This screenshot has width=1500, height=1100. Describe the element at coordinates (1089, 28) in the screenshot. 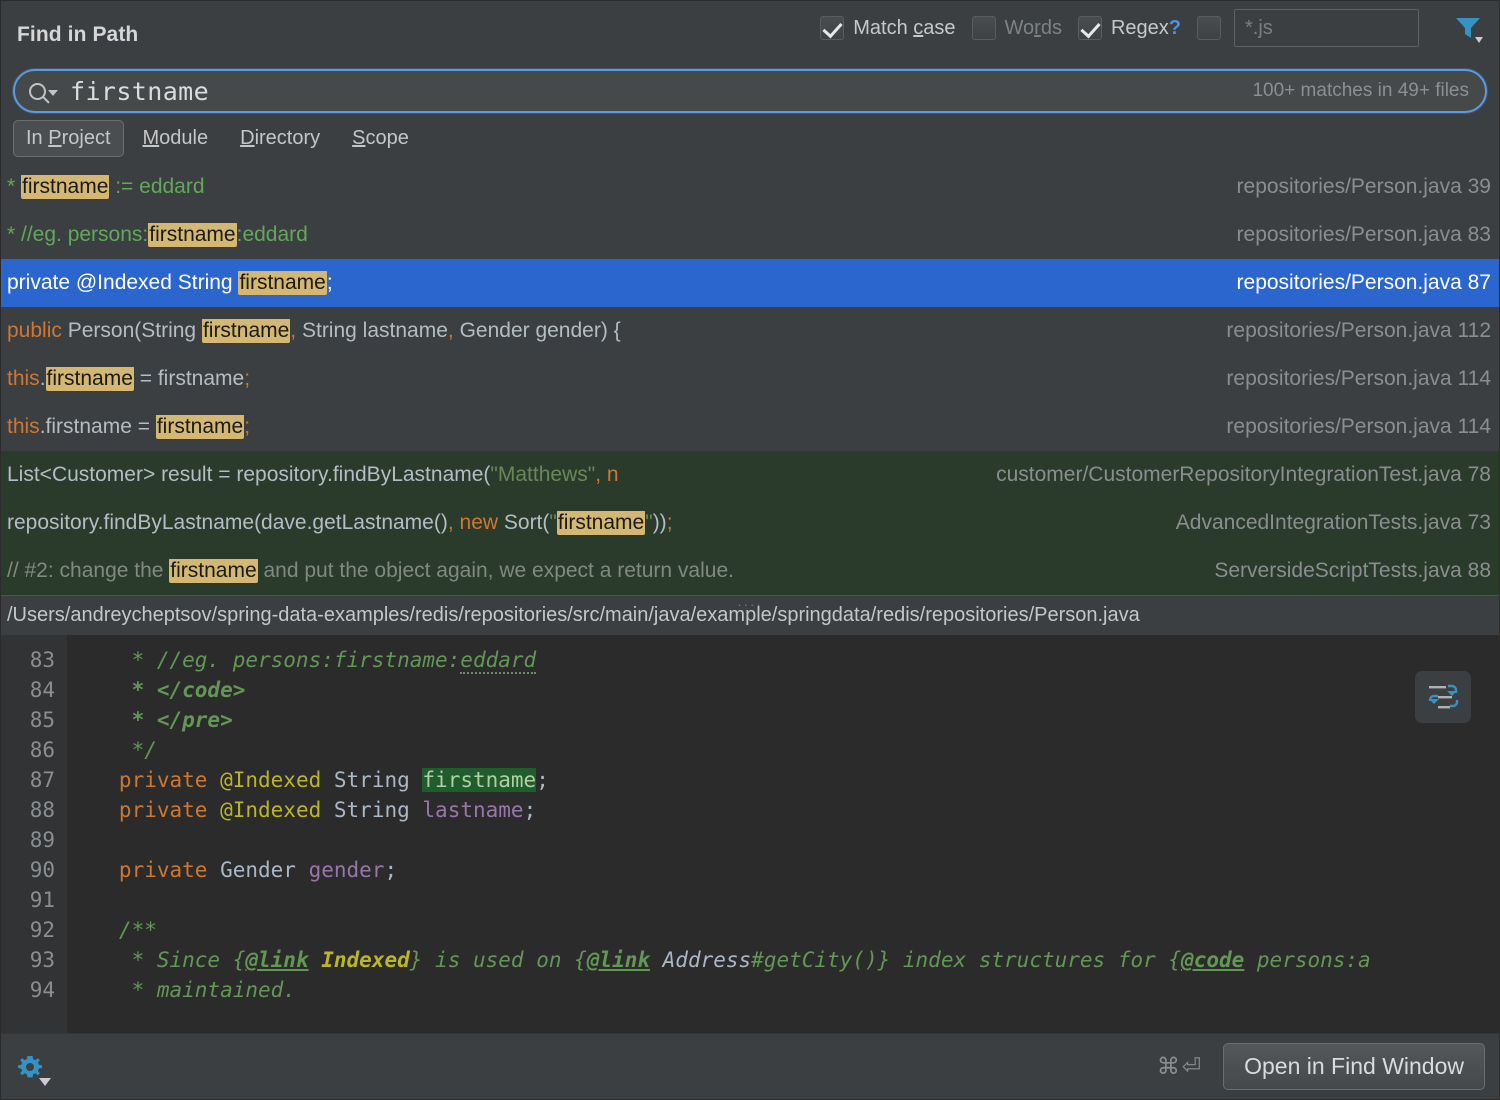

I see `regex-checkbox` at that location.